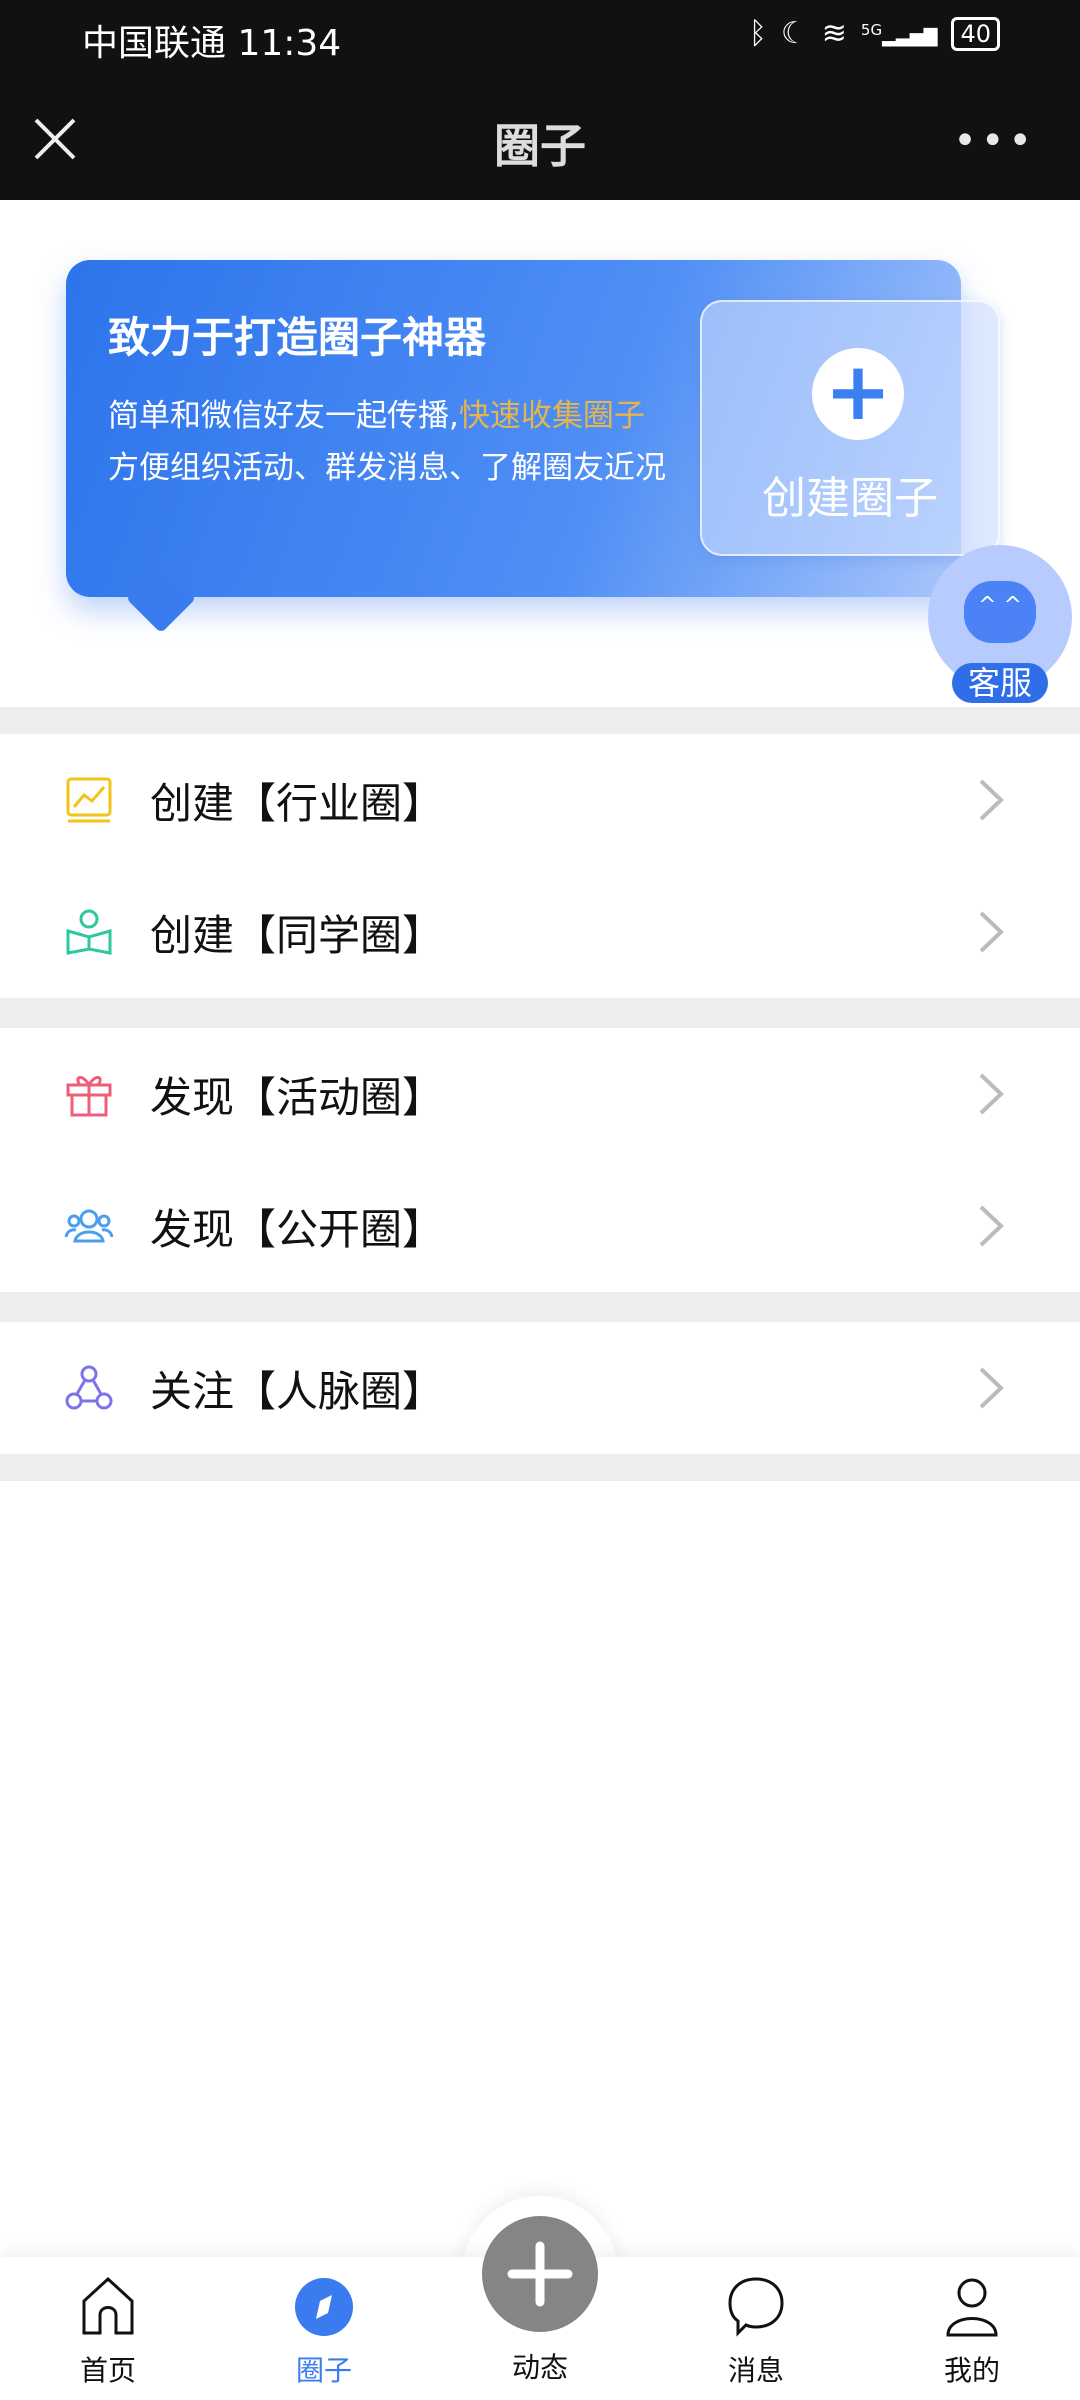  I want to click on menu-label: 创建【同学圈】, so click(297, 935).